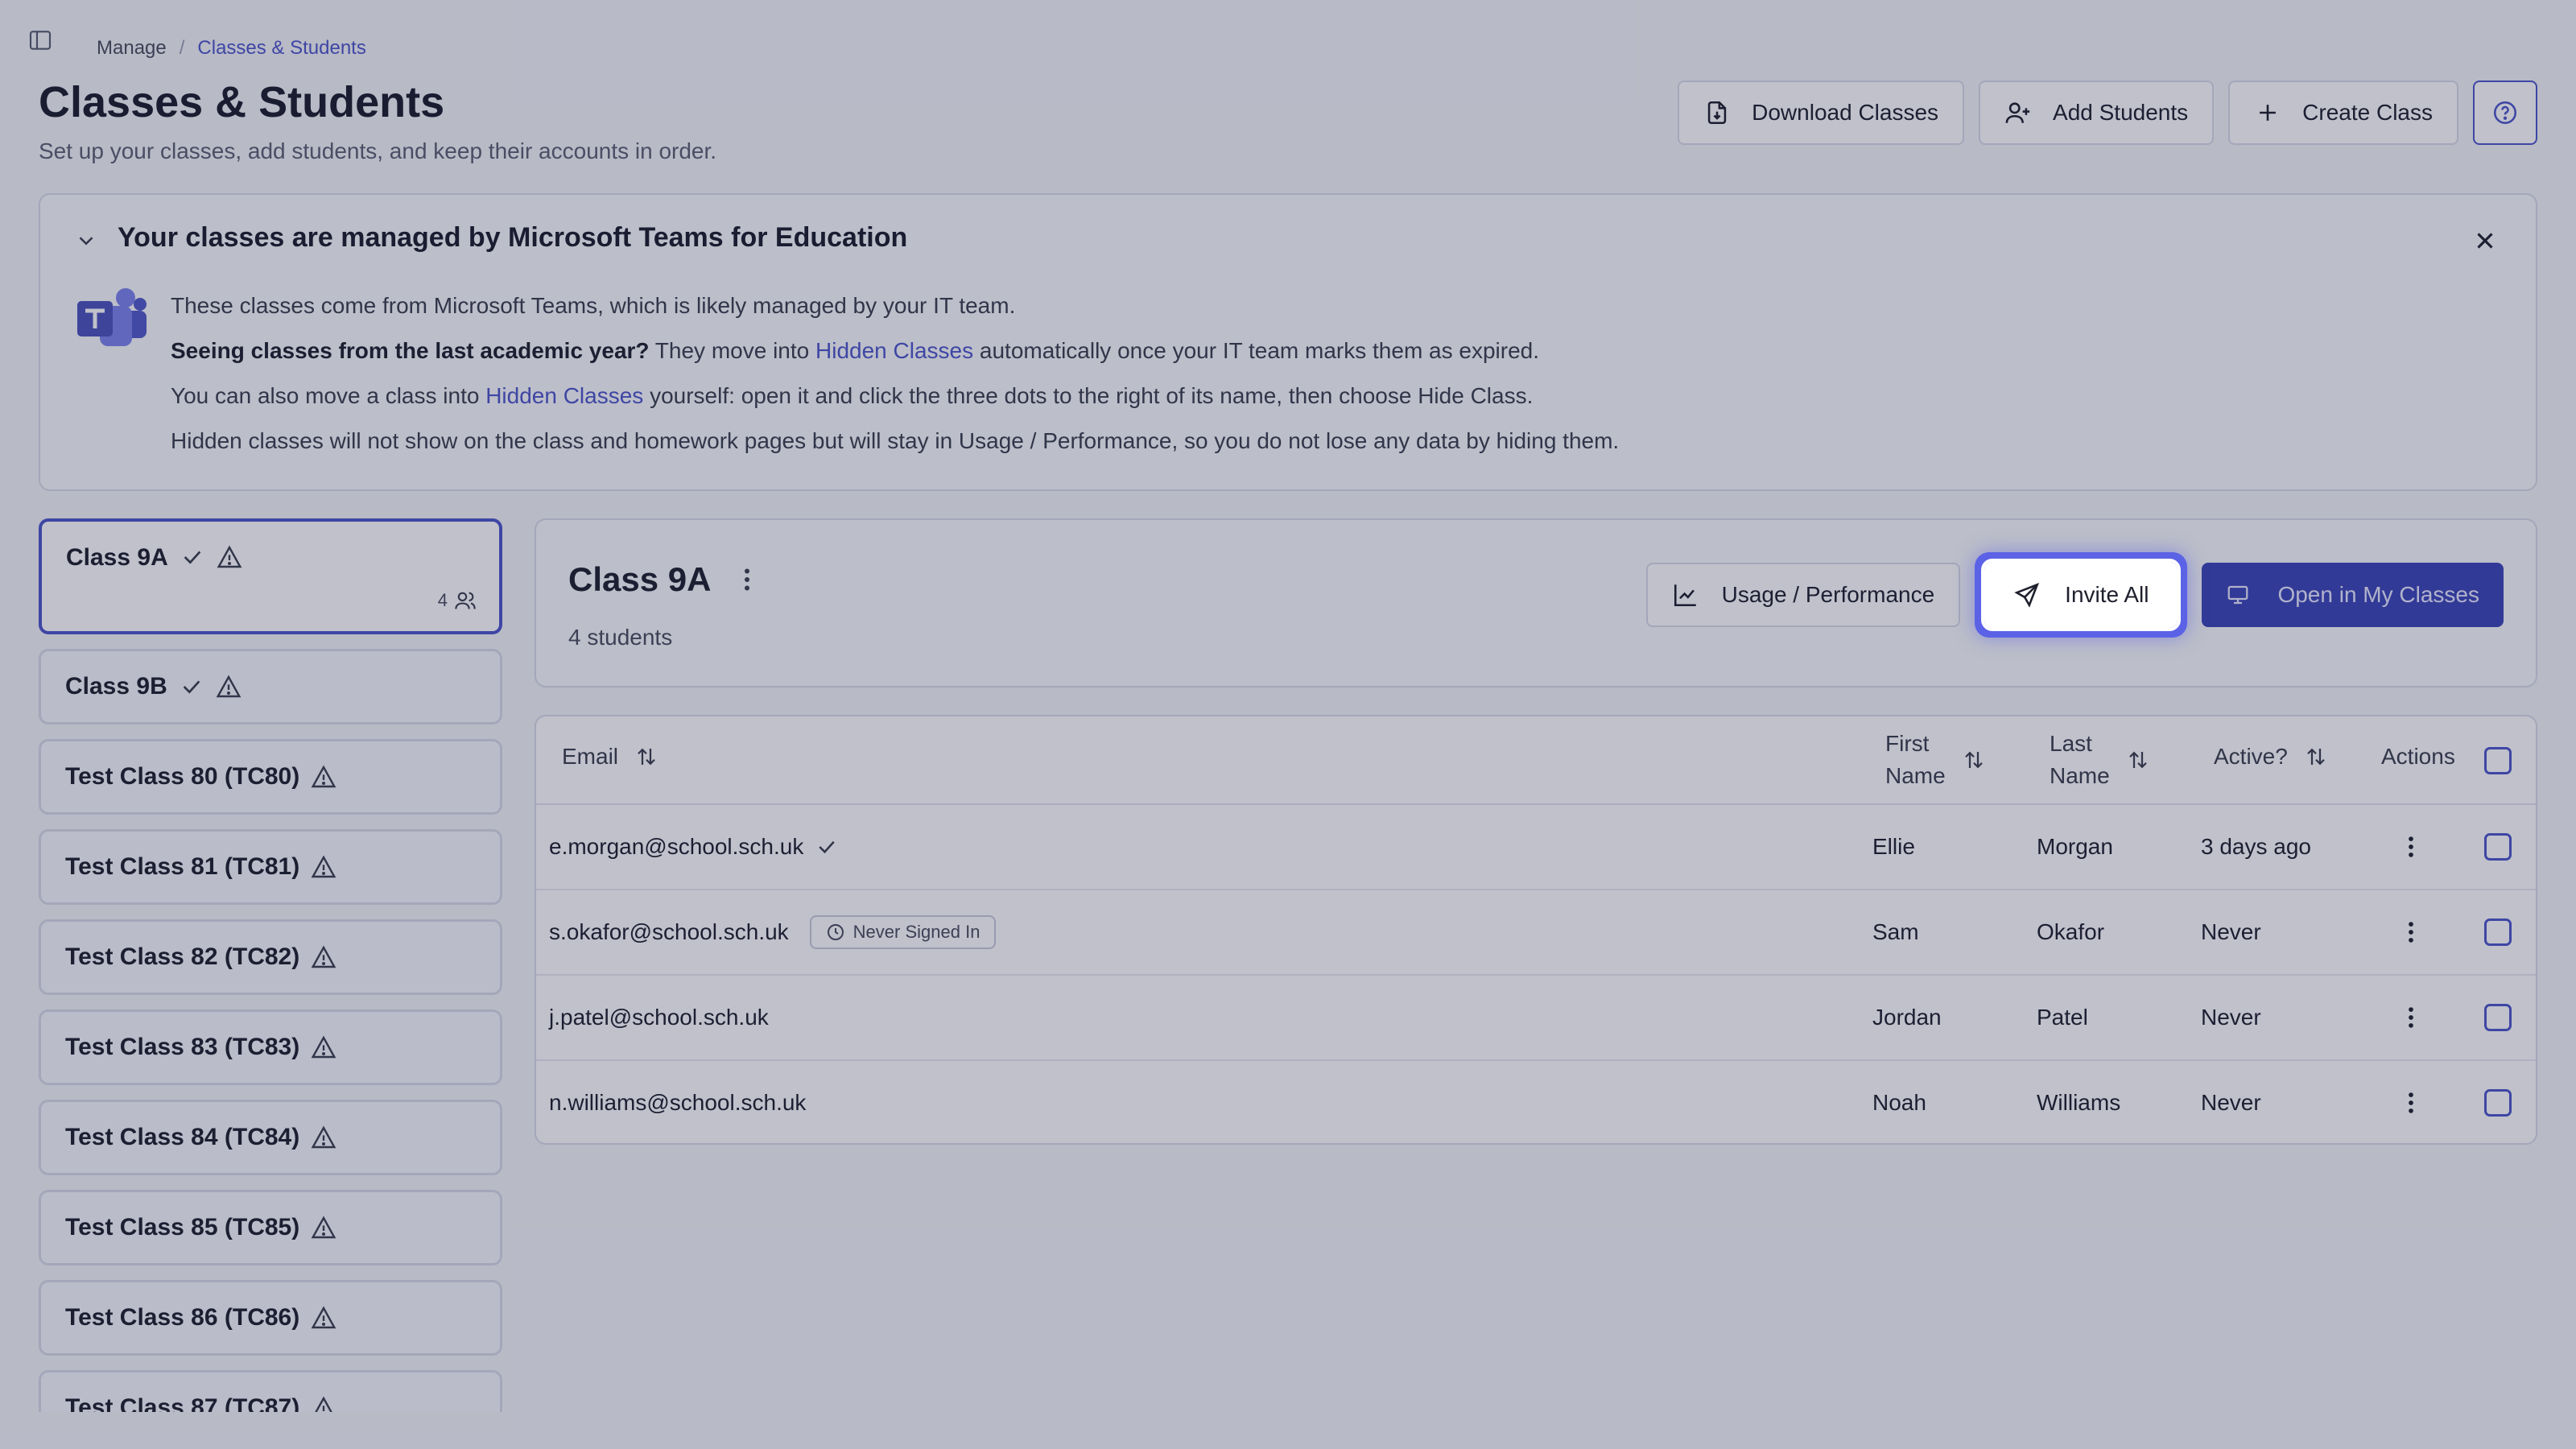  Describe the element at coordinates (1536, 1018) in the screenshot. I see `table-row: j.patel@school.sch.uk Jordan Patel Never` at that location.